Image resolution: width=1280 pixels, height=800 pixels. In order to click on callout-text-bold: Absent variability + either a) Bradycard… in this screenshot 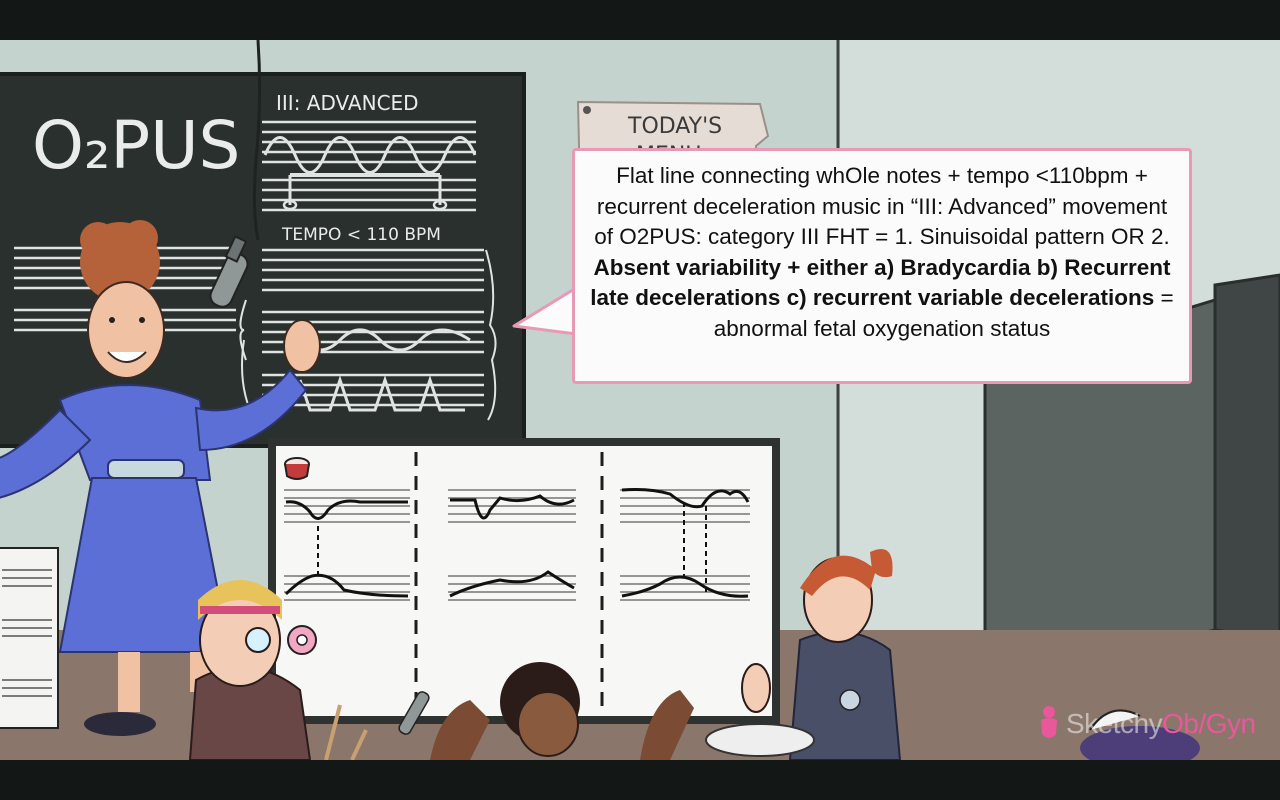, I will do `click(880, 282)`.